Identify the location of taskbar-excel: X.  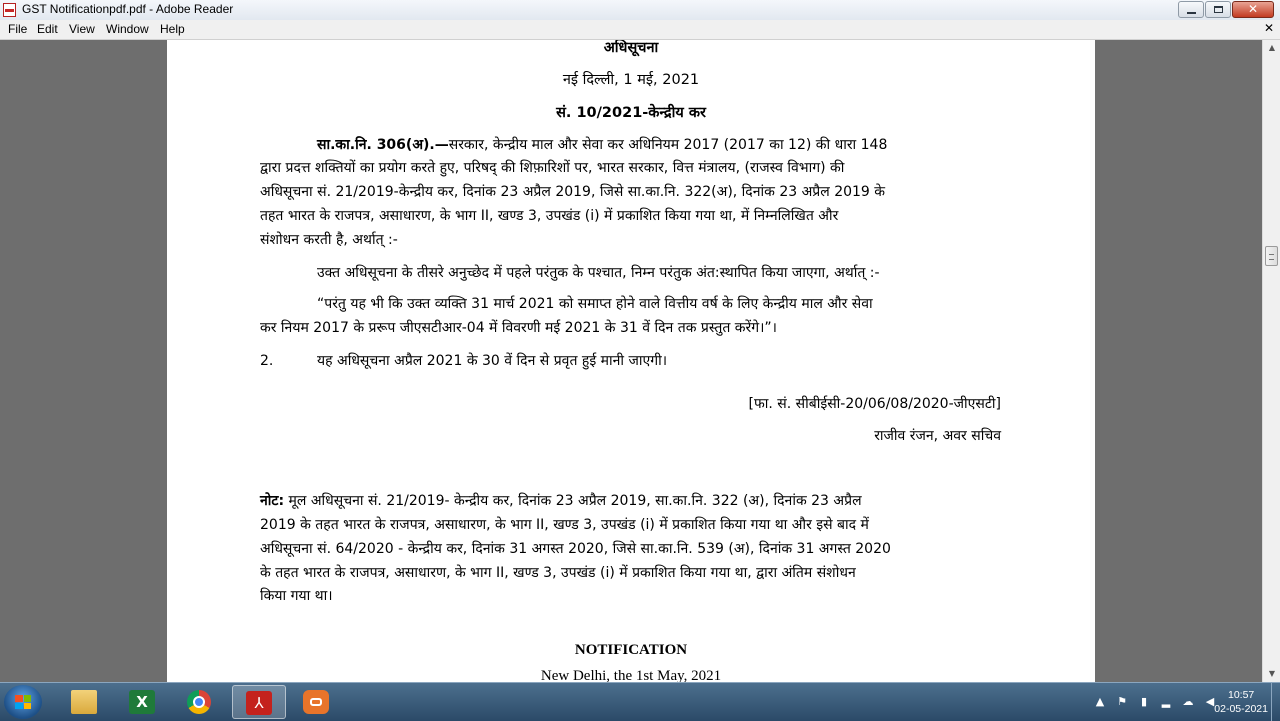
(143, 702).